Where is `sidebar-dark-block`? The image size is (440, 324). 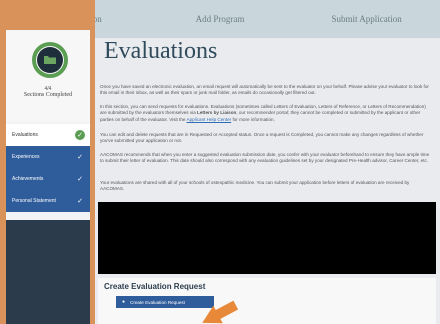
sidebar-dark-block is located at coordinates (48, 272).